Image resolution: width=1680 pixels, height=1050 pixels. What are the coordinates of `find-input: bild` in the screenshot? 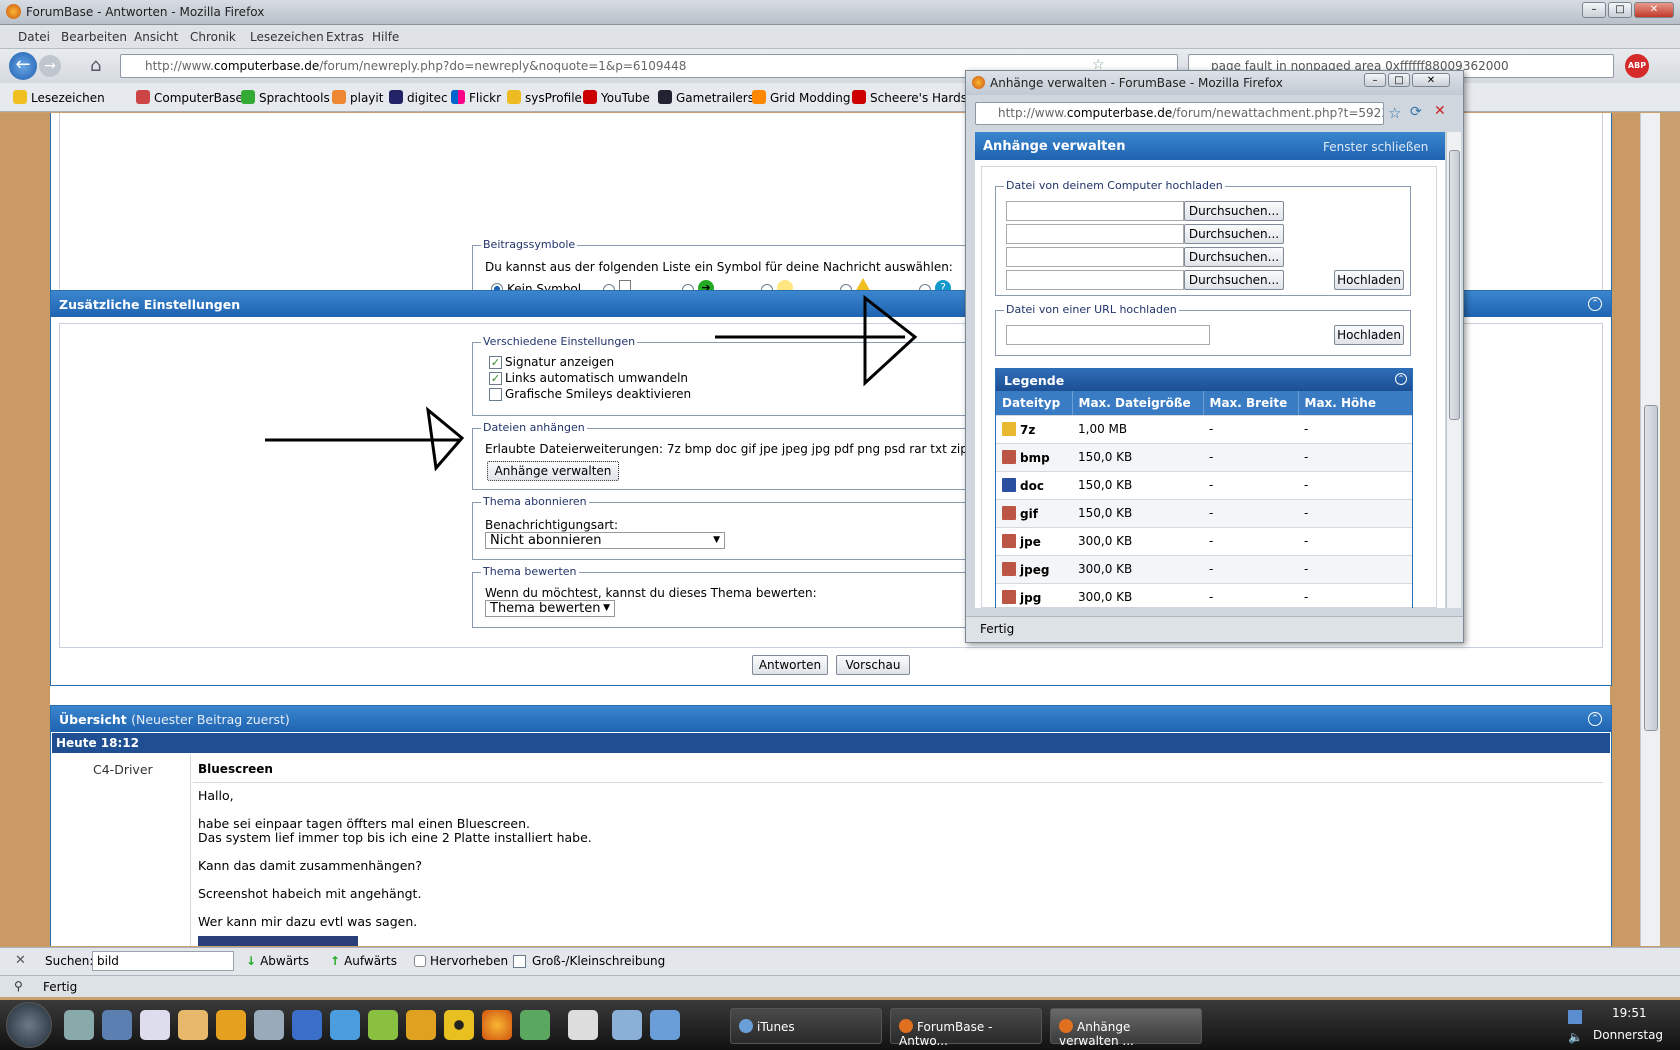 It's located at (163, 961).